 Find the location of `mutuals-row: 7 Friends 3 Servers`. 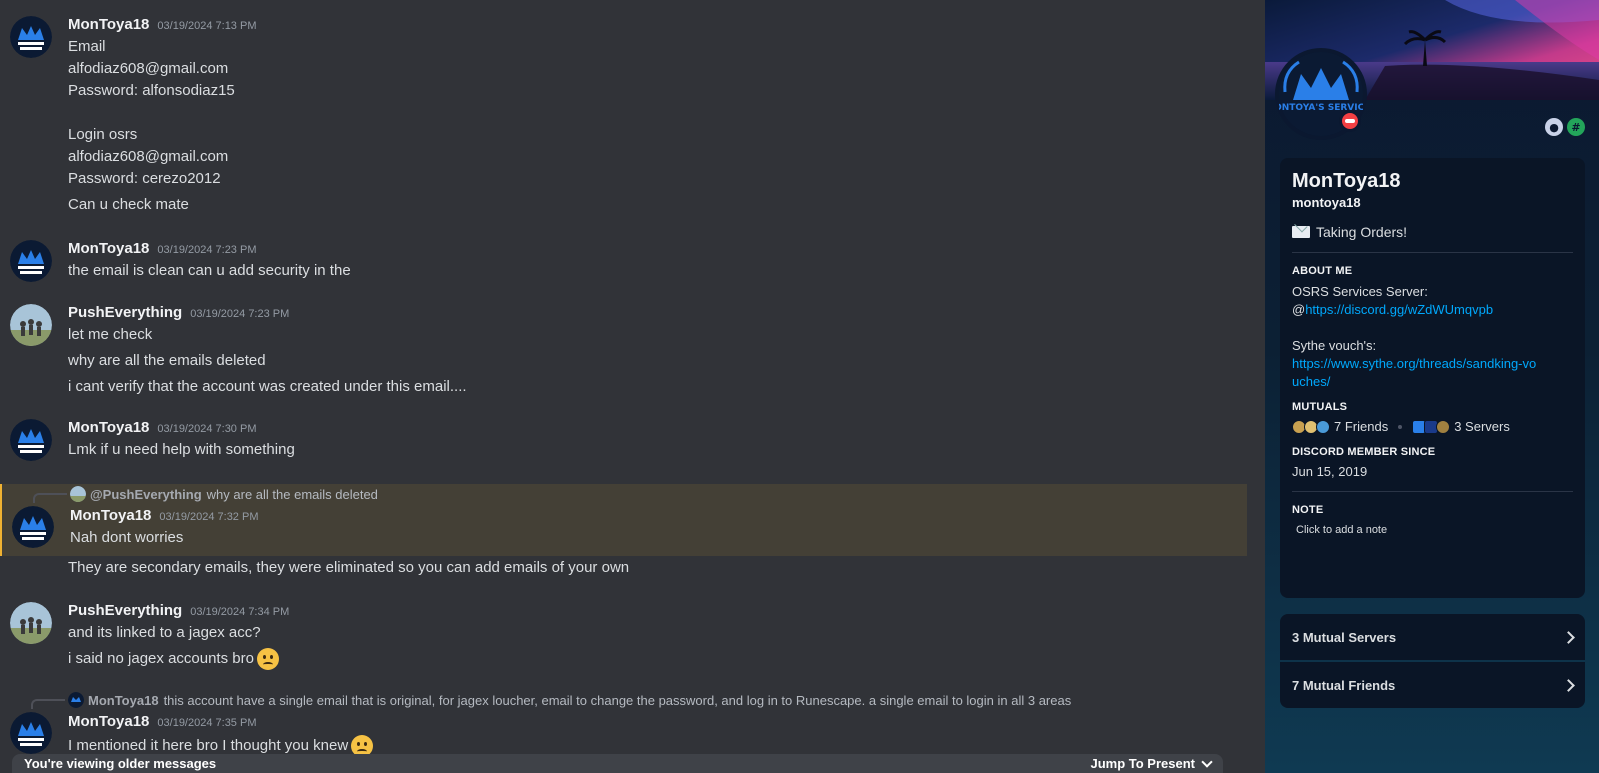

mutuals-row: 7 Friends 3 Servers is located at coordinates (1432, 426).